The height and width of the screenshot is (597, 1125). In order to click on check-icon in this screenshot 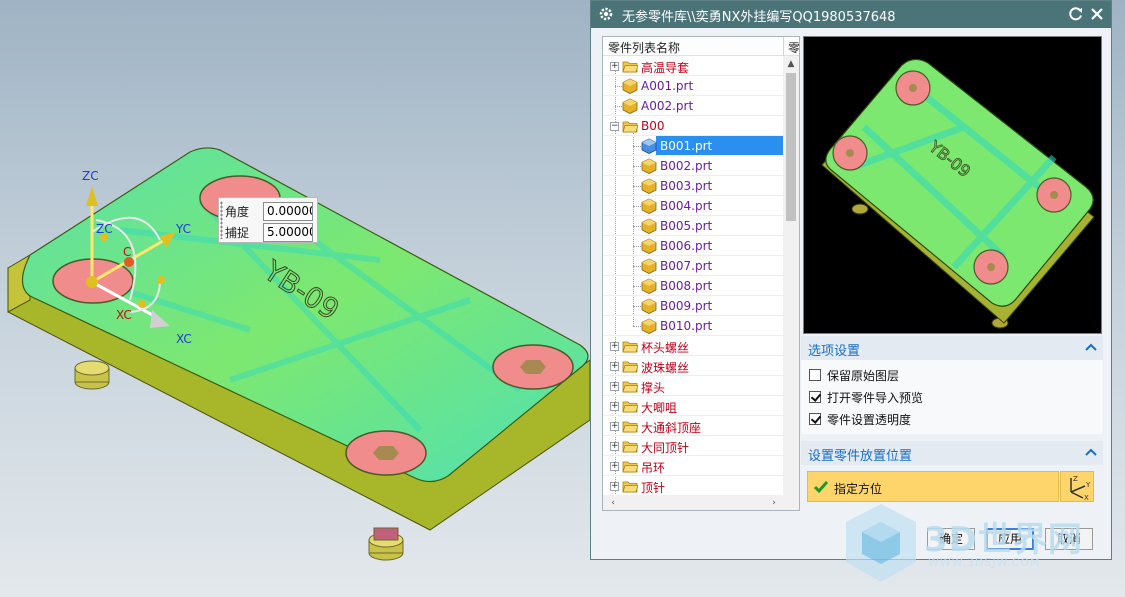, I will do `click(821, 487)`.